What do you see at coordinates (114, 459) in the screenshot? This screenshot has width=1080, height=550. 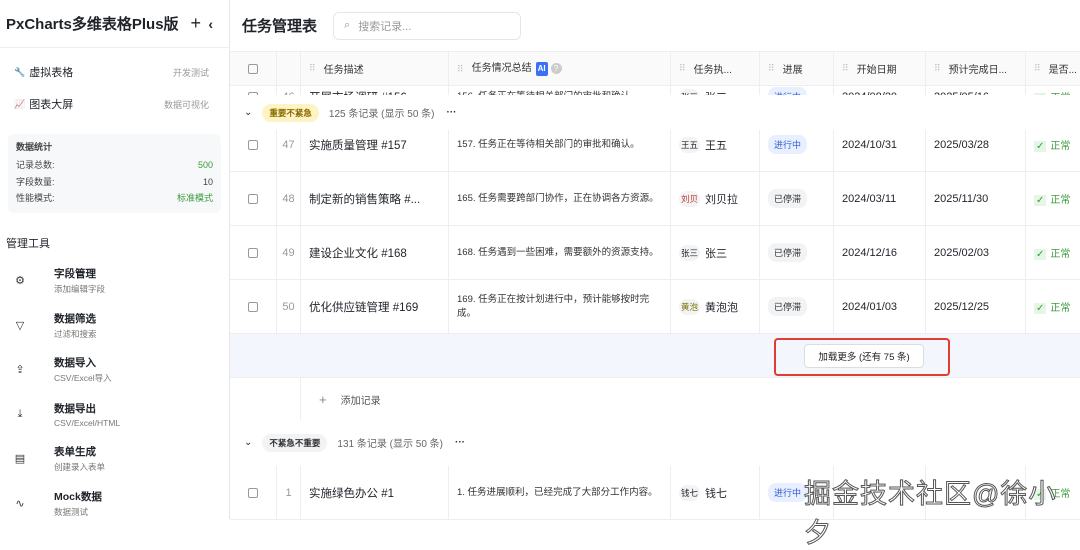 I see `tool-item: ▤ 表单生成 创建录入表单` at bounding box center [114, 459].